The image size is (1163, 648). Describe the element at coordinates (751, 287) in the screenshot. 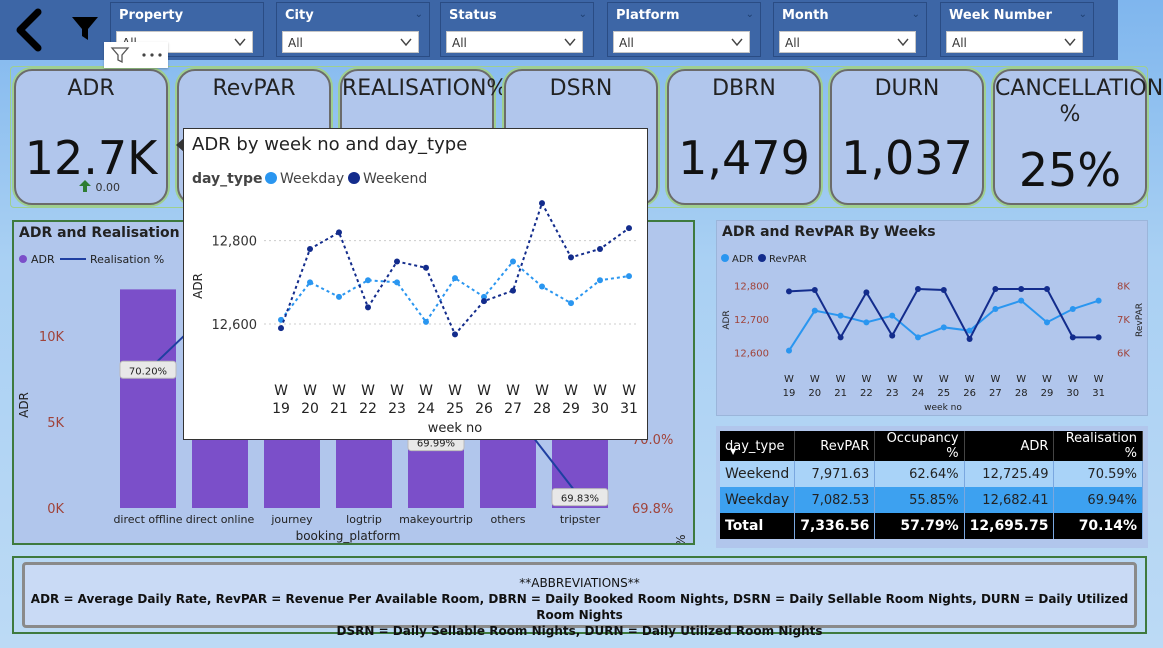

I see `y-tick-label: 12,800` at that location.